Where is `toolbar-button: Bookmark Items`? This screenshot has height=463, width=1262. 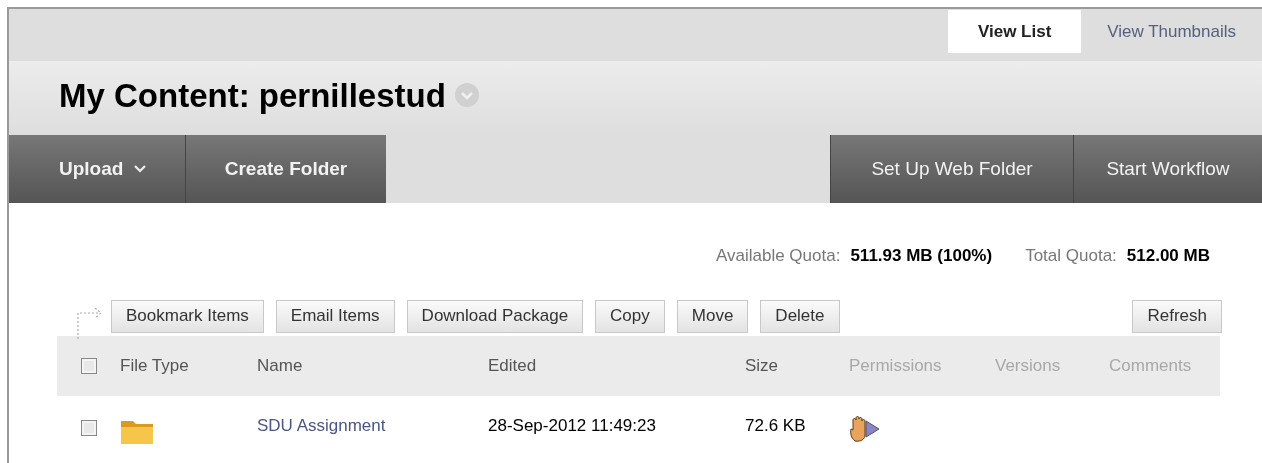 toolbar-button: Bookmark Items is located at coordinates (187, 316).